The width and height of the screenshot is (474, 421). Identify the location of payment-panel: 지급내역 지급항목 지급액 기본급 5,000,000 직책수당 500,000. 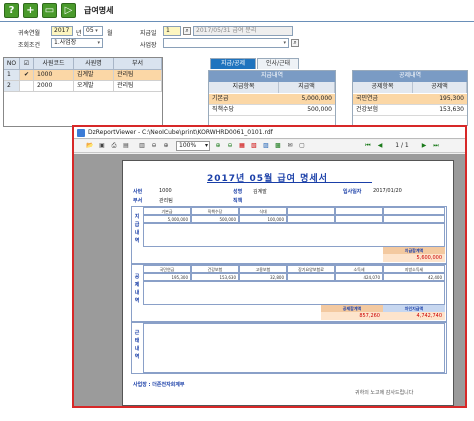
(272, 98).